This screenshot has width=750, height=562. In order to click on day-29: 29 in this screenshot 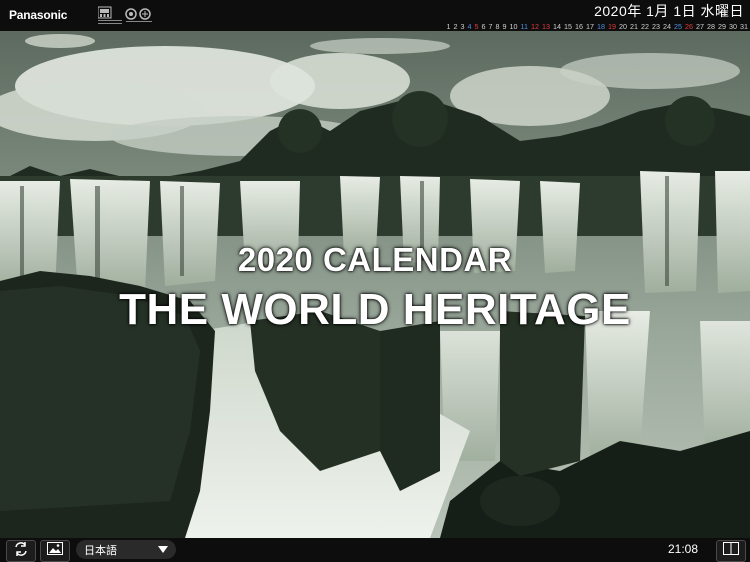, I will do `click(722, 26)`.